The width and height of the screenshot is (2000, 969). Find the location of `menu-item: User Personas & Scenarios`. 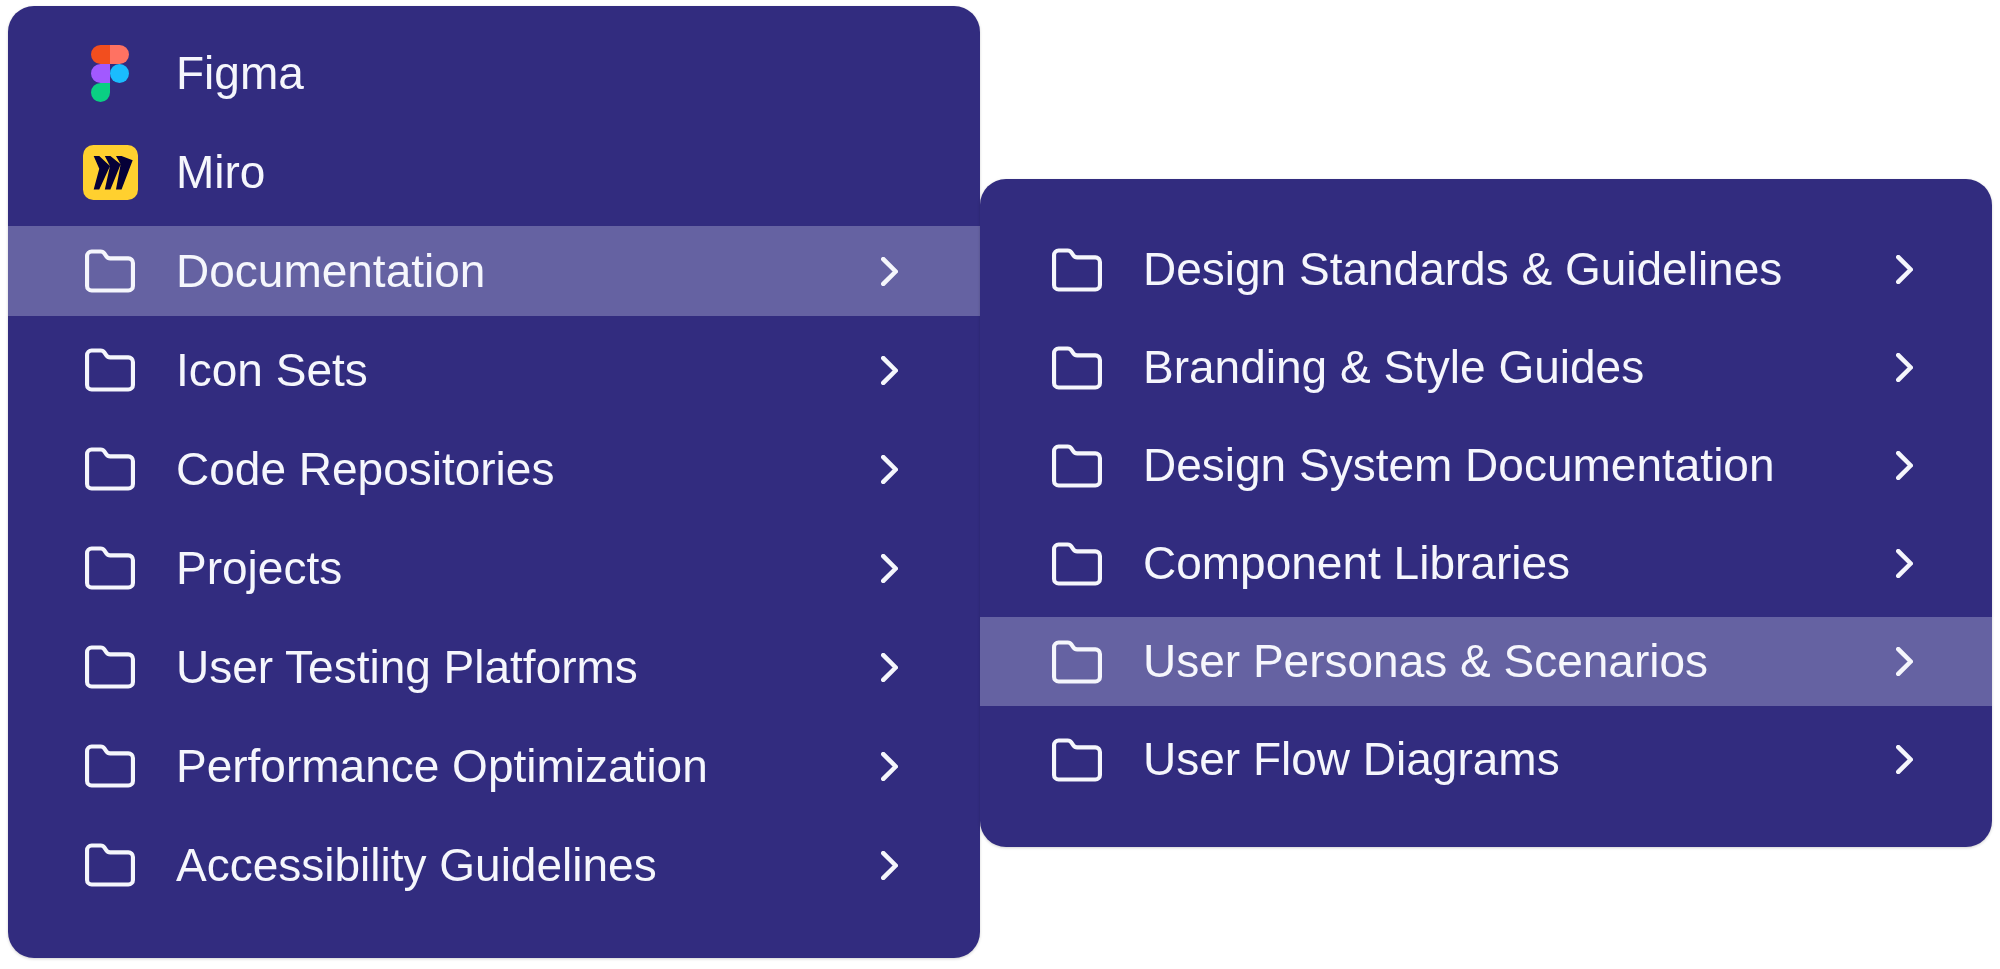

menu-item: User Personas & Scenarios is located at coordinates (1486, 661).